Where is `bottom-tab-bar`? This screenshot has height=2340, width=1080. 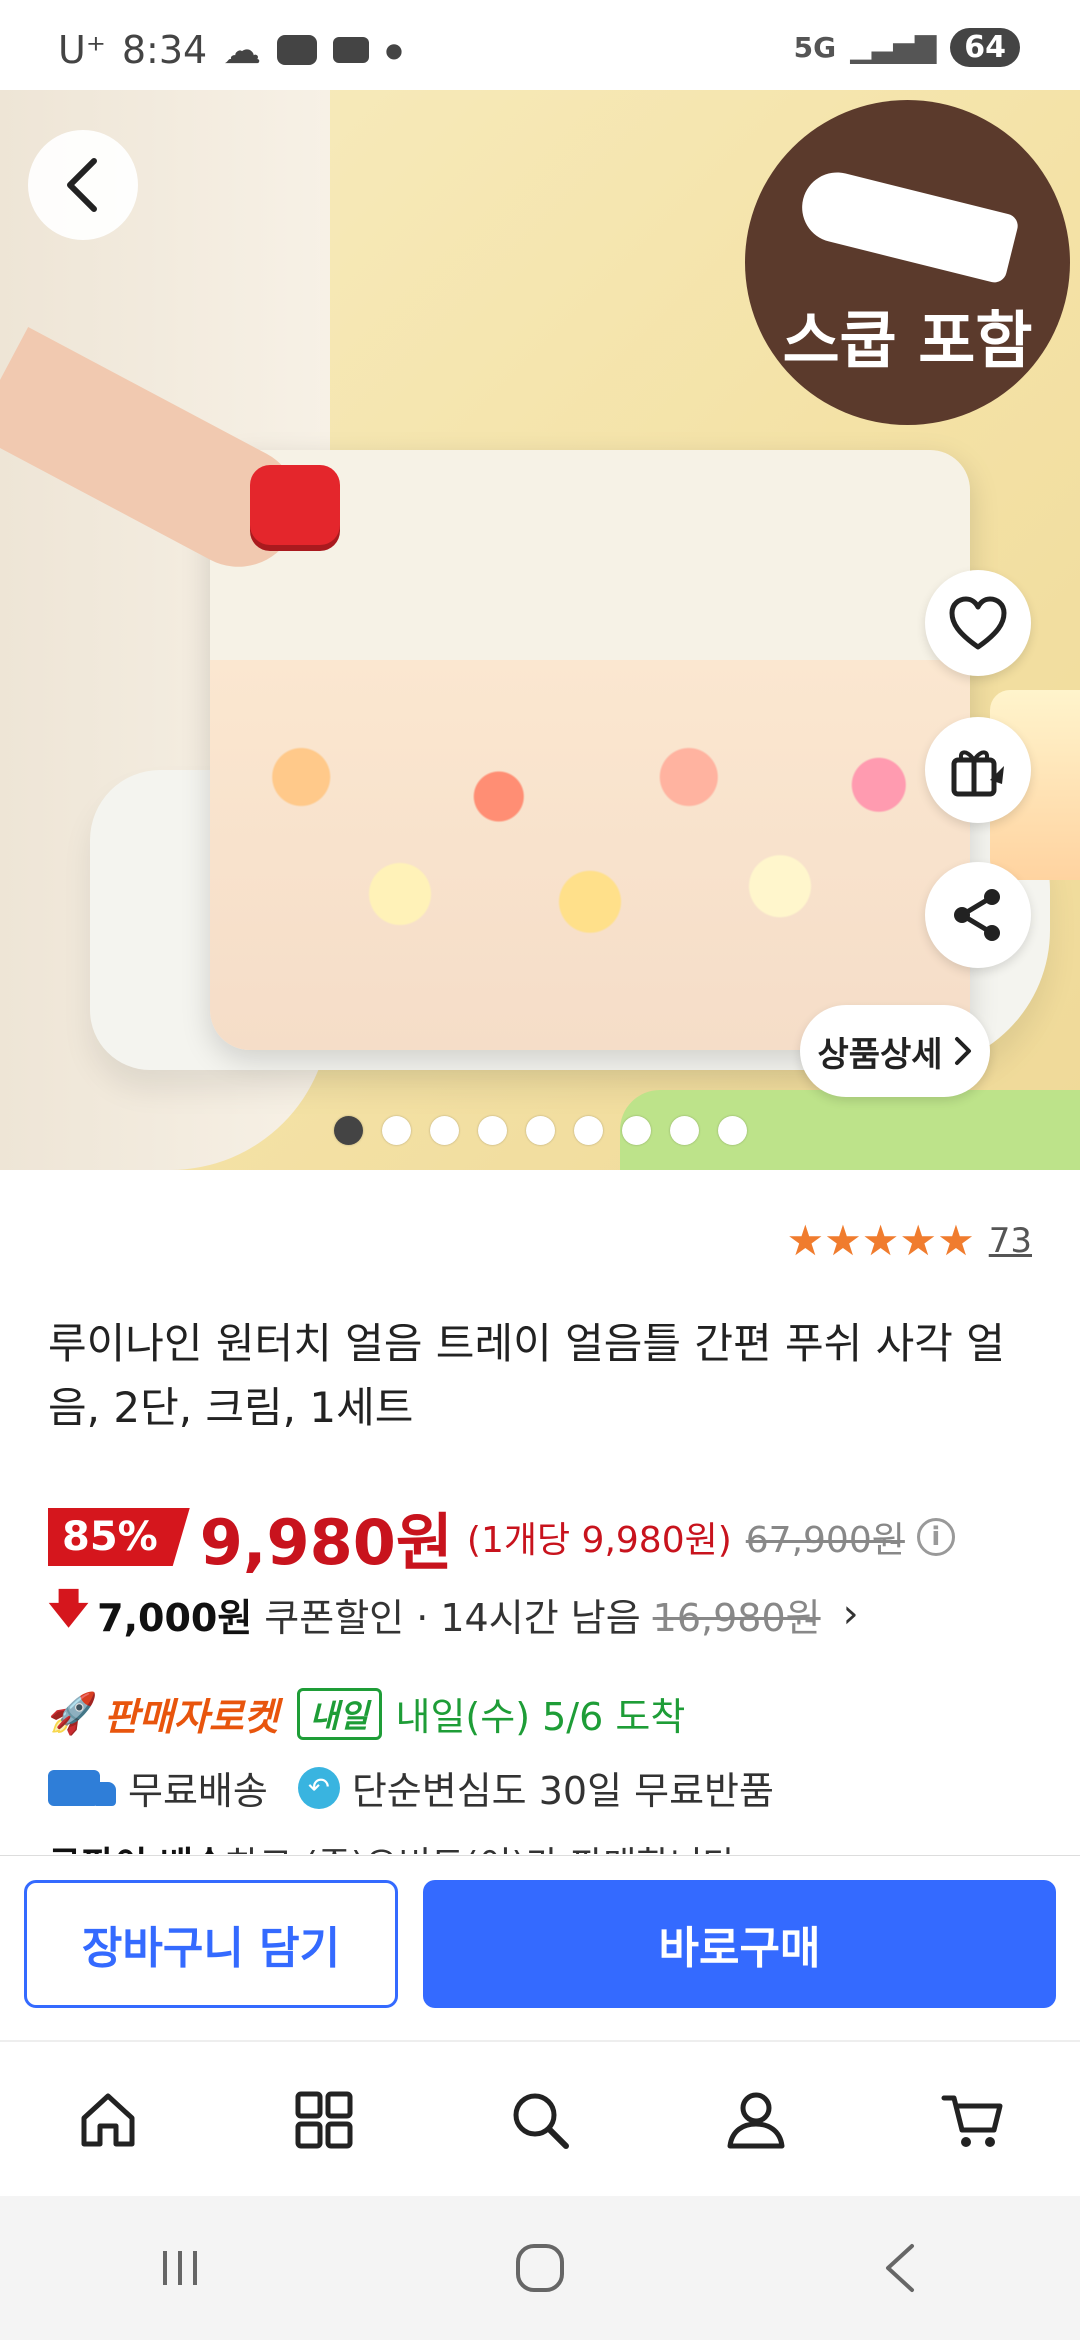
bottom-tab-bar is located at coordinates (540, 2119).